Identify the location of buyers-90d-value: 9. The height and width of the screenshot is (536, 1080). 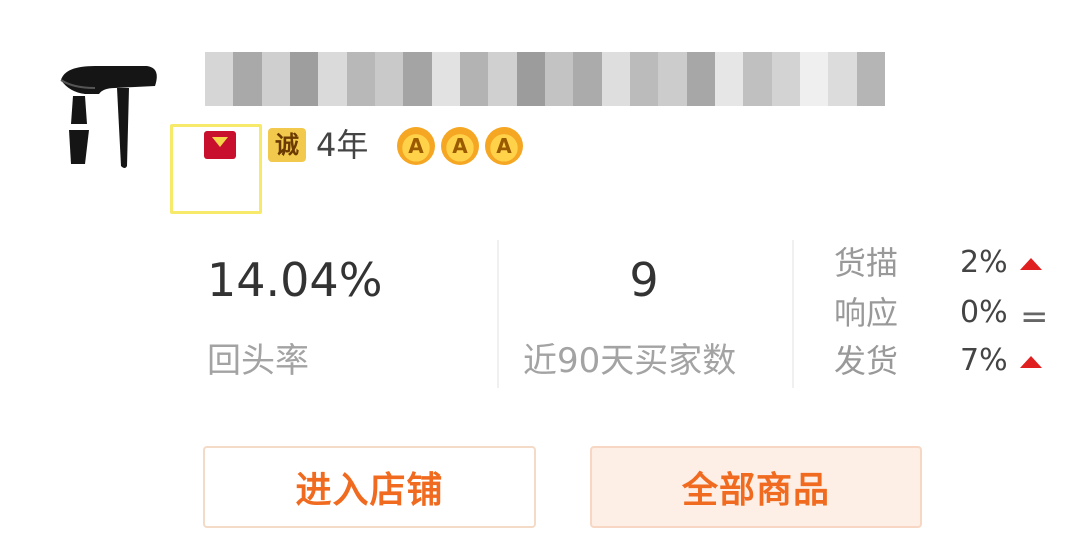
(644, 280).